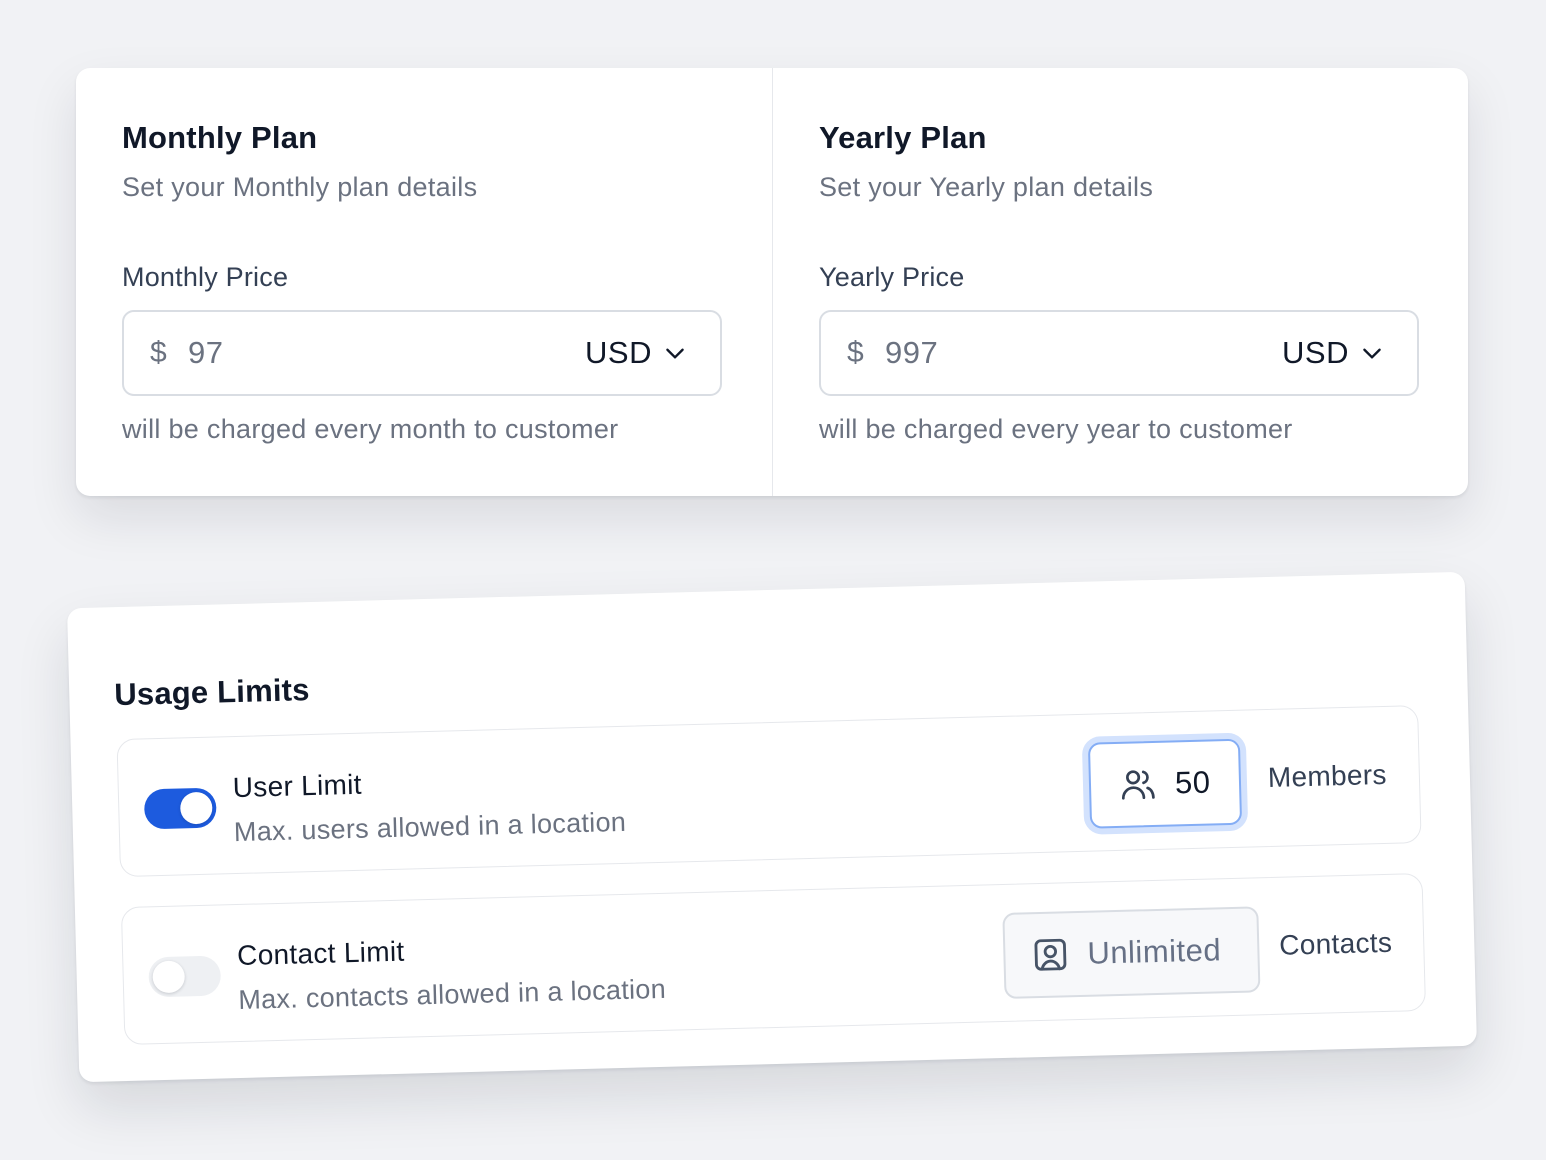 The image size is (1546, 1160). What do you see at coordinates (212, 692) in the screenshot?
I see `usage-limits-title: Usage Limits` at bounding box center [212, 692].